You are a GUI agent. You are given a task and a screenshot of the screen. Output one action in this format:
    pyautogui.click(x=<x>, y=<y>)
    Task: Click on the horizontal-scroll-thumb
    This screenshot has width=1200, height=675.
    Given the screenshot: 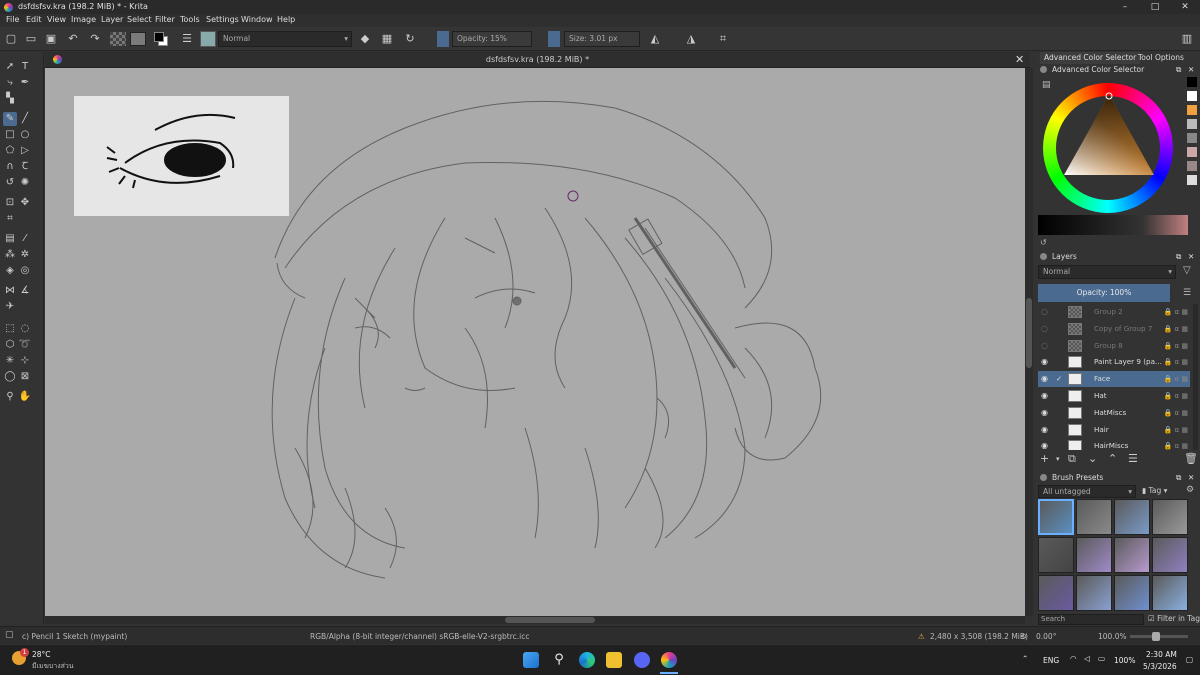 What is the action you would take?
    pyautogui.click(x=550, y=620)
    